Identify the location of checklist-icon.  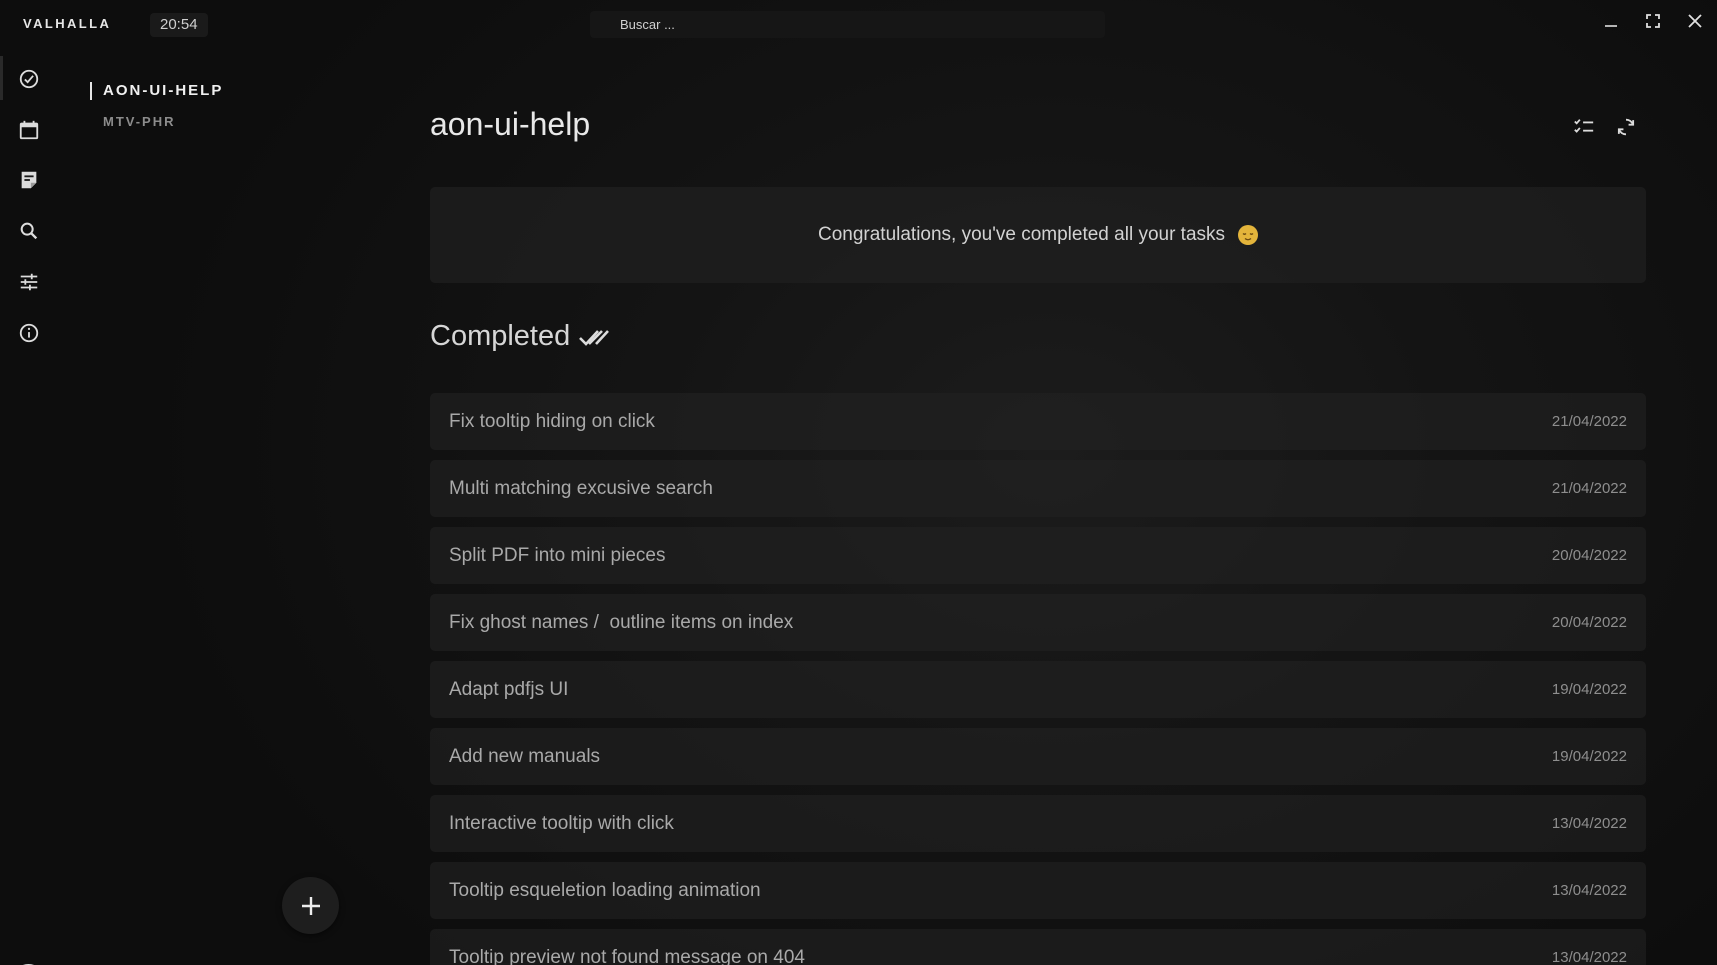
(1584, 126).